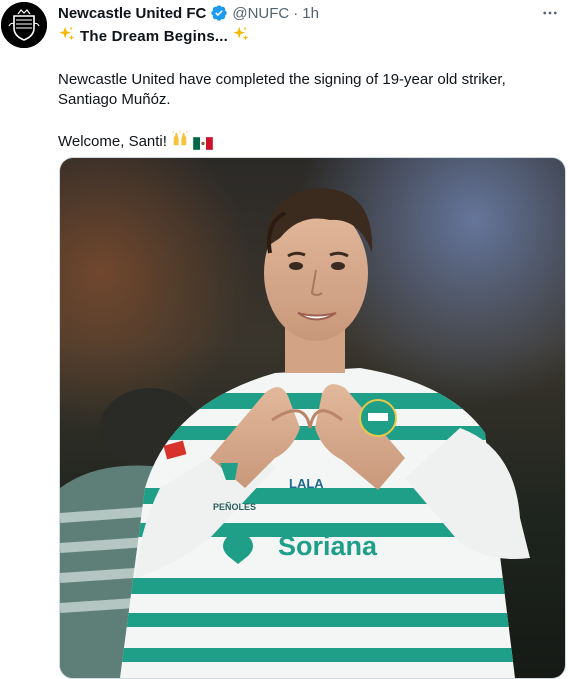  I want to click on timestamp: 1h, so click(310, 13).